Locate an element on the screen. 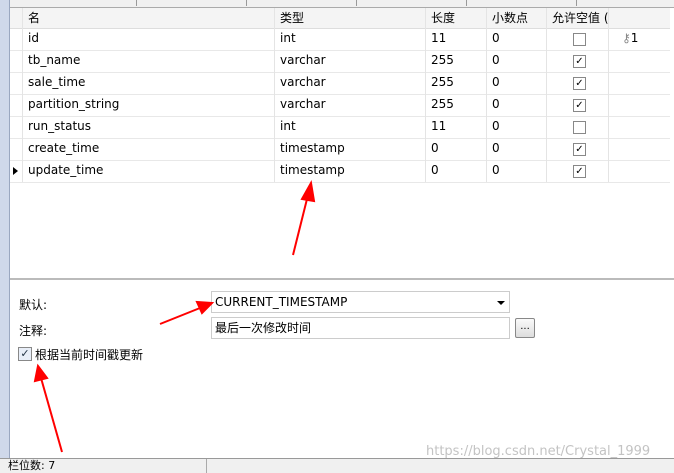 This screenshot has height=473, width=674. on-update-label: 根据当前时间戳更新 is located at coordinates (89, 355).